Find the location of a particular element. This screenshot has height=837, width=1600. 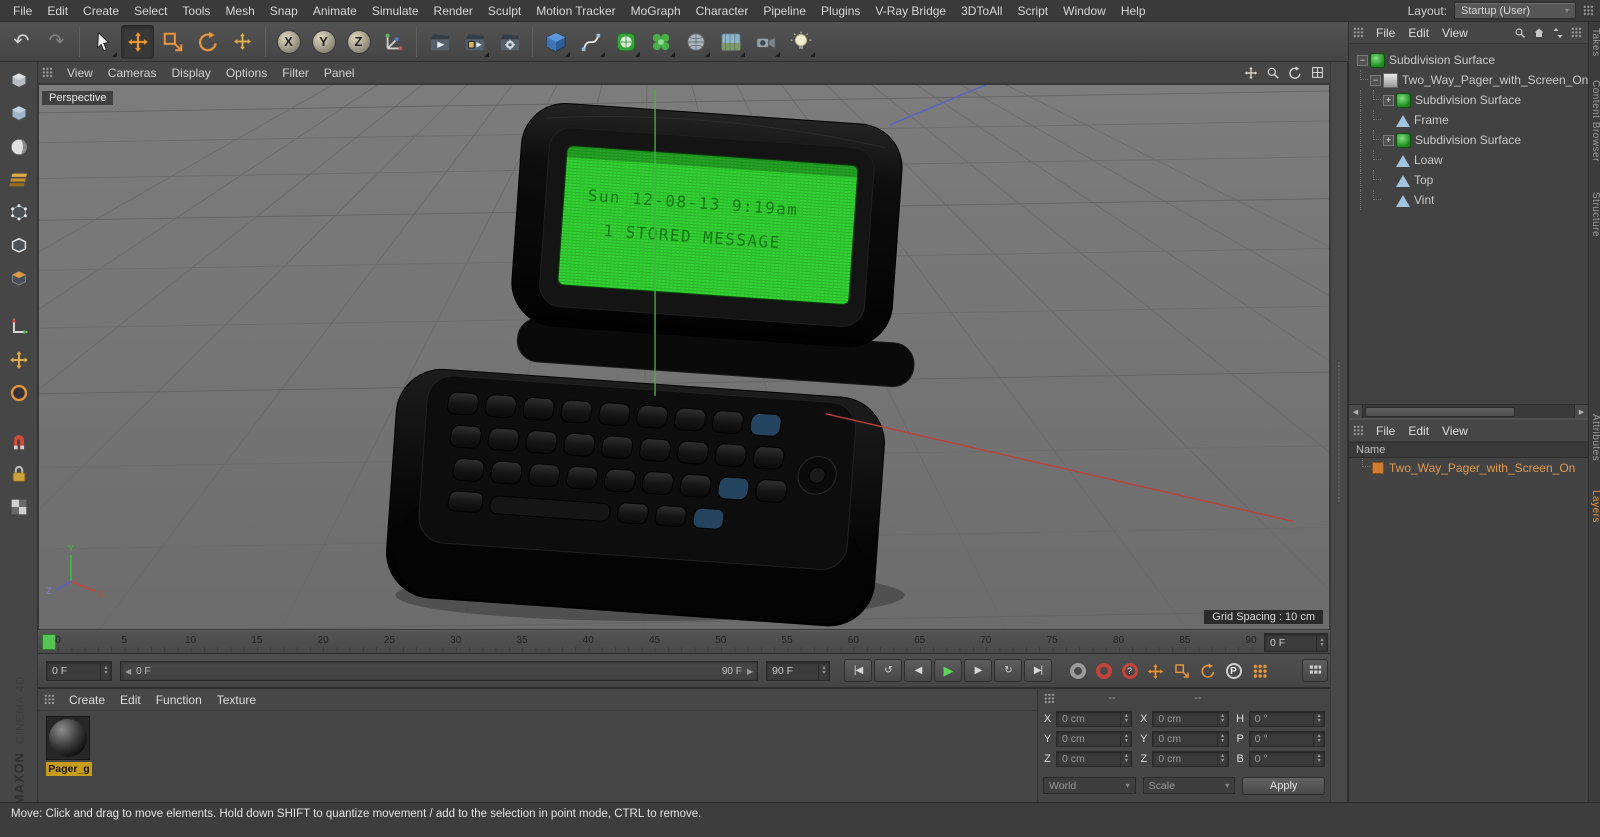

edges-mode-button is located at coordinates (19, 246).